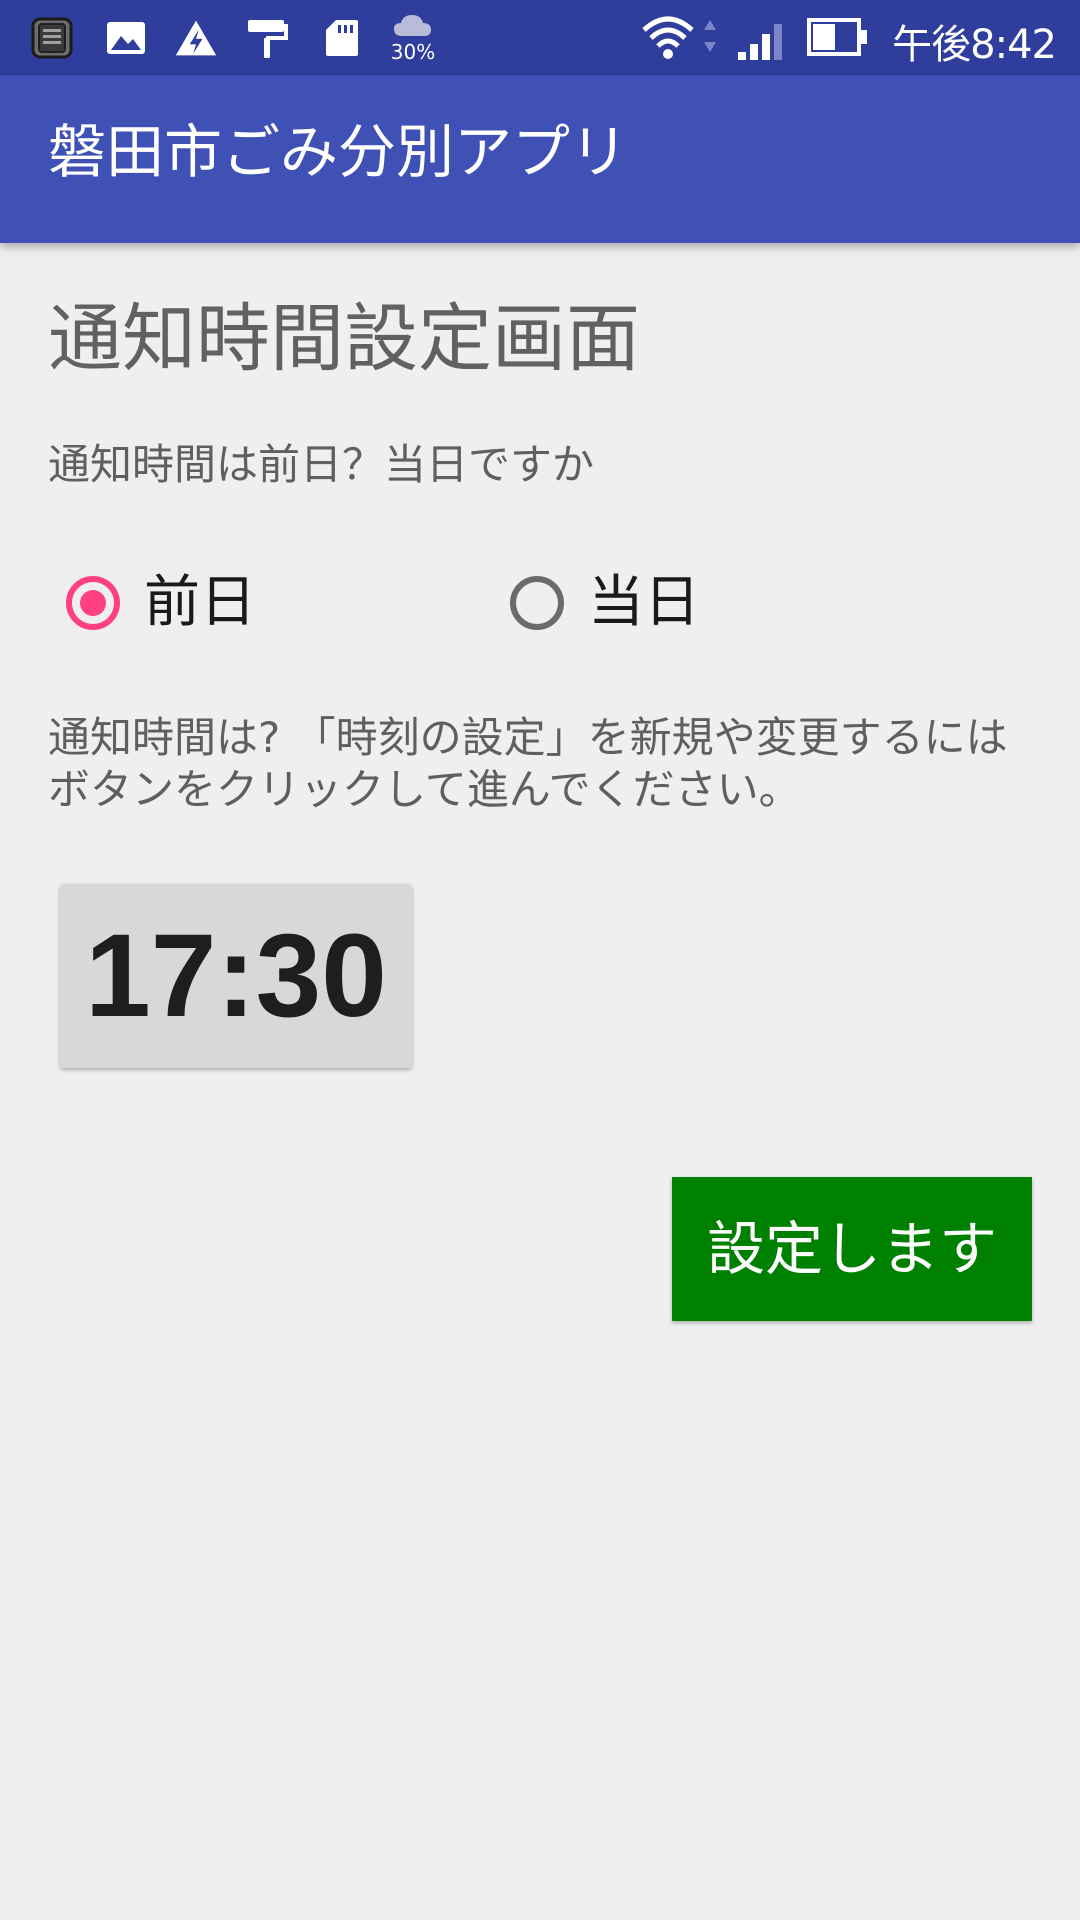  I want to click on weather-percent: 30%, so click(413, 52).